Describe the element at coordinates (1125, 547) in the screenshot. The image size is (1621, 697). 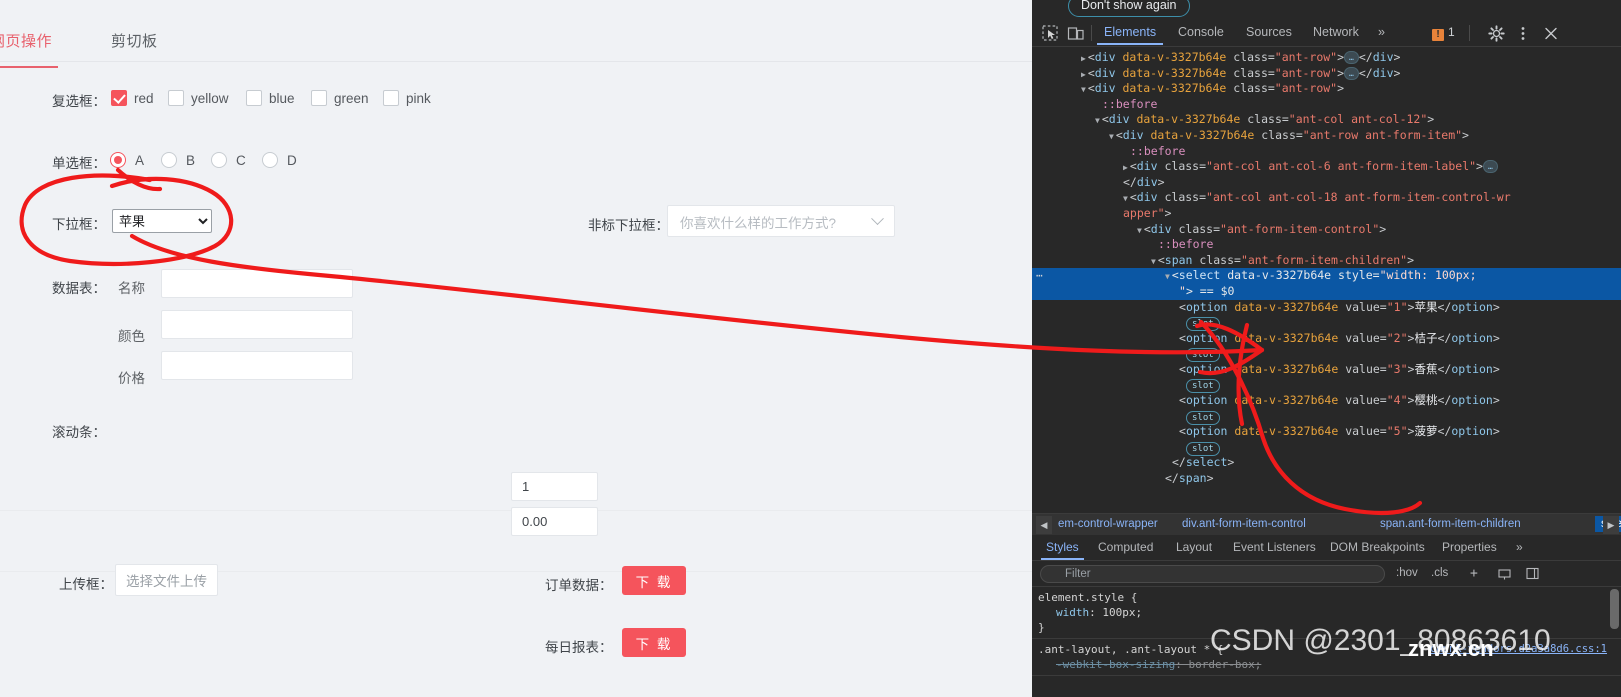
I see `tab-computed: Computed` at that location.